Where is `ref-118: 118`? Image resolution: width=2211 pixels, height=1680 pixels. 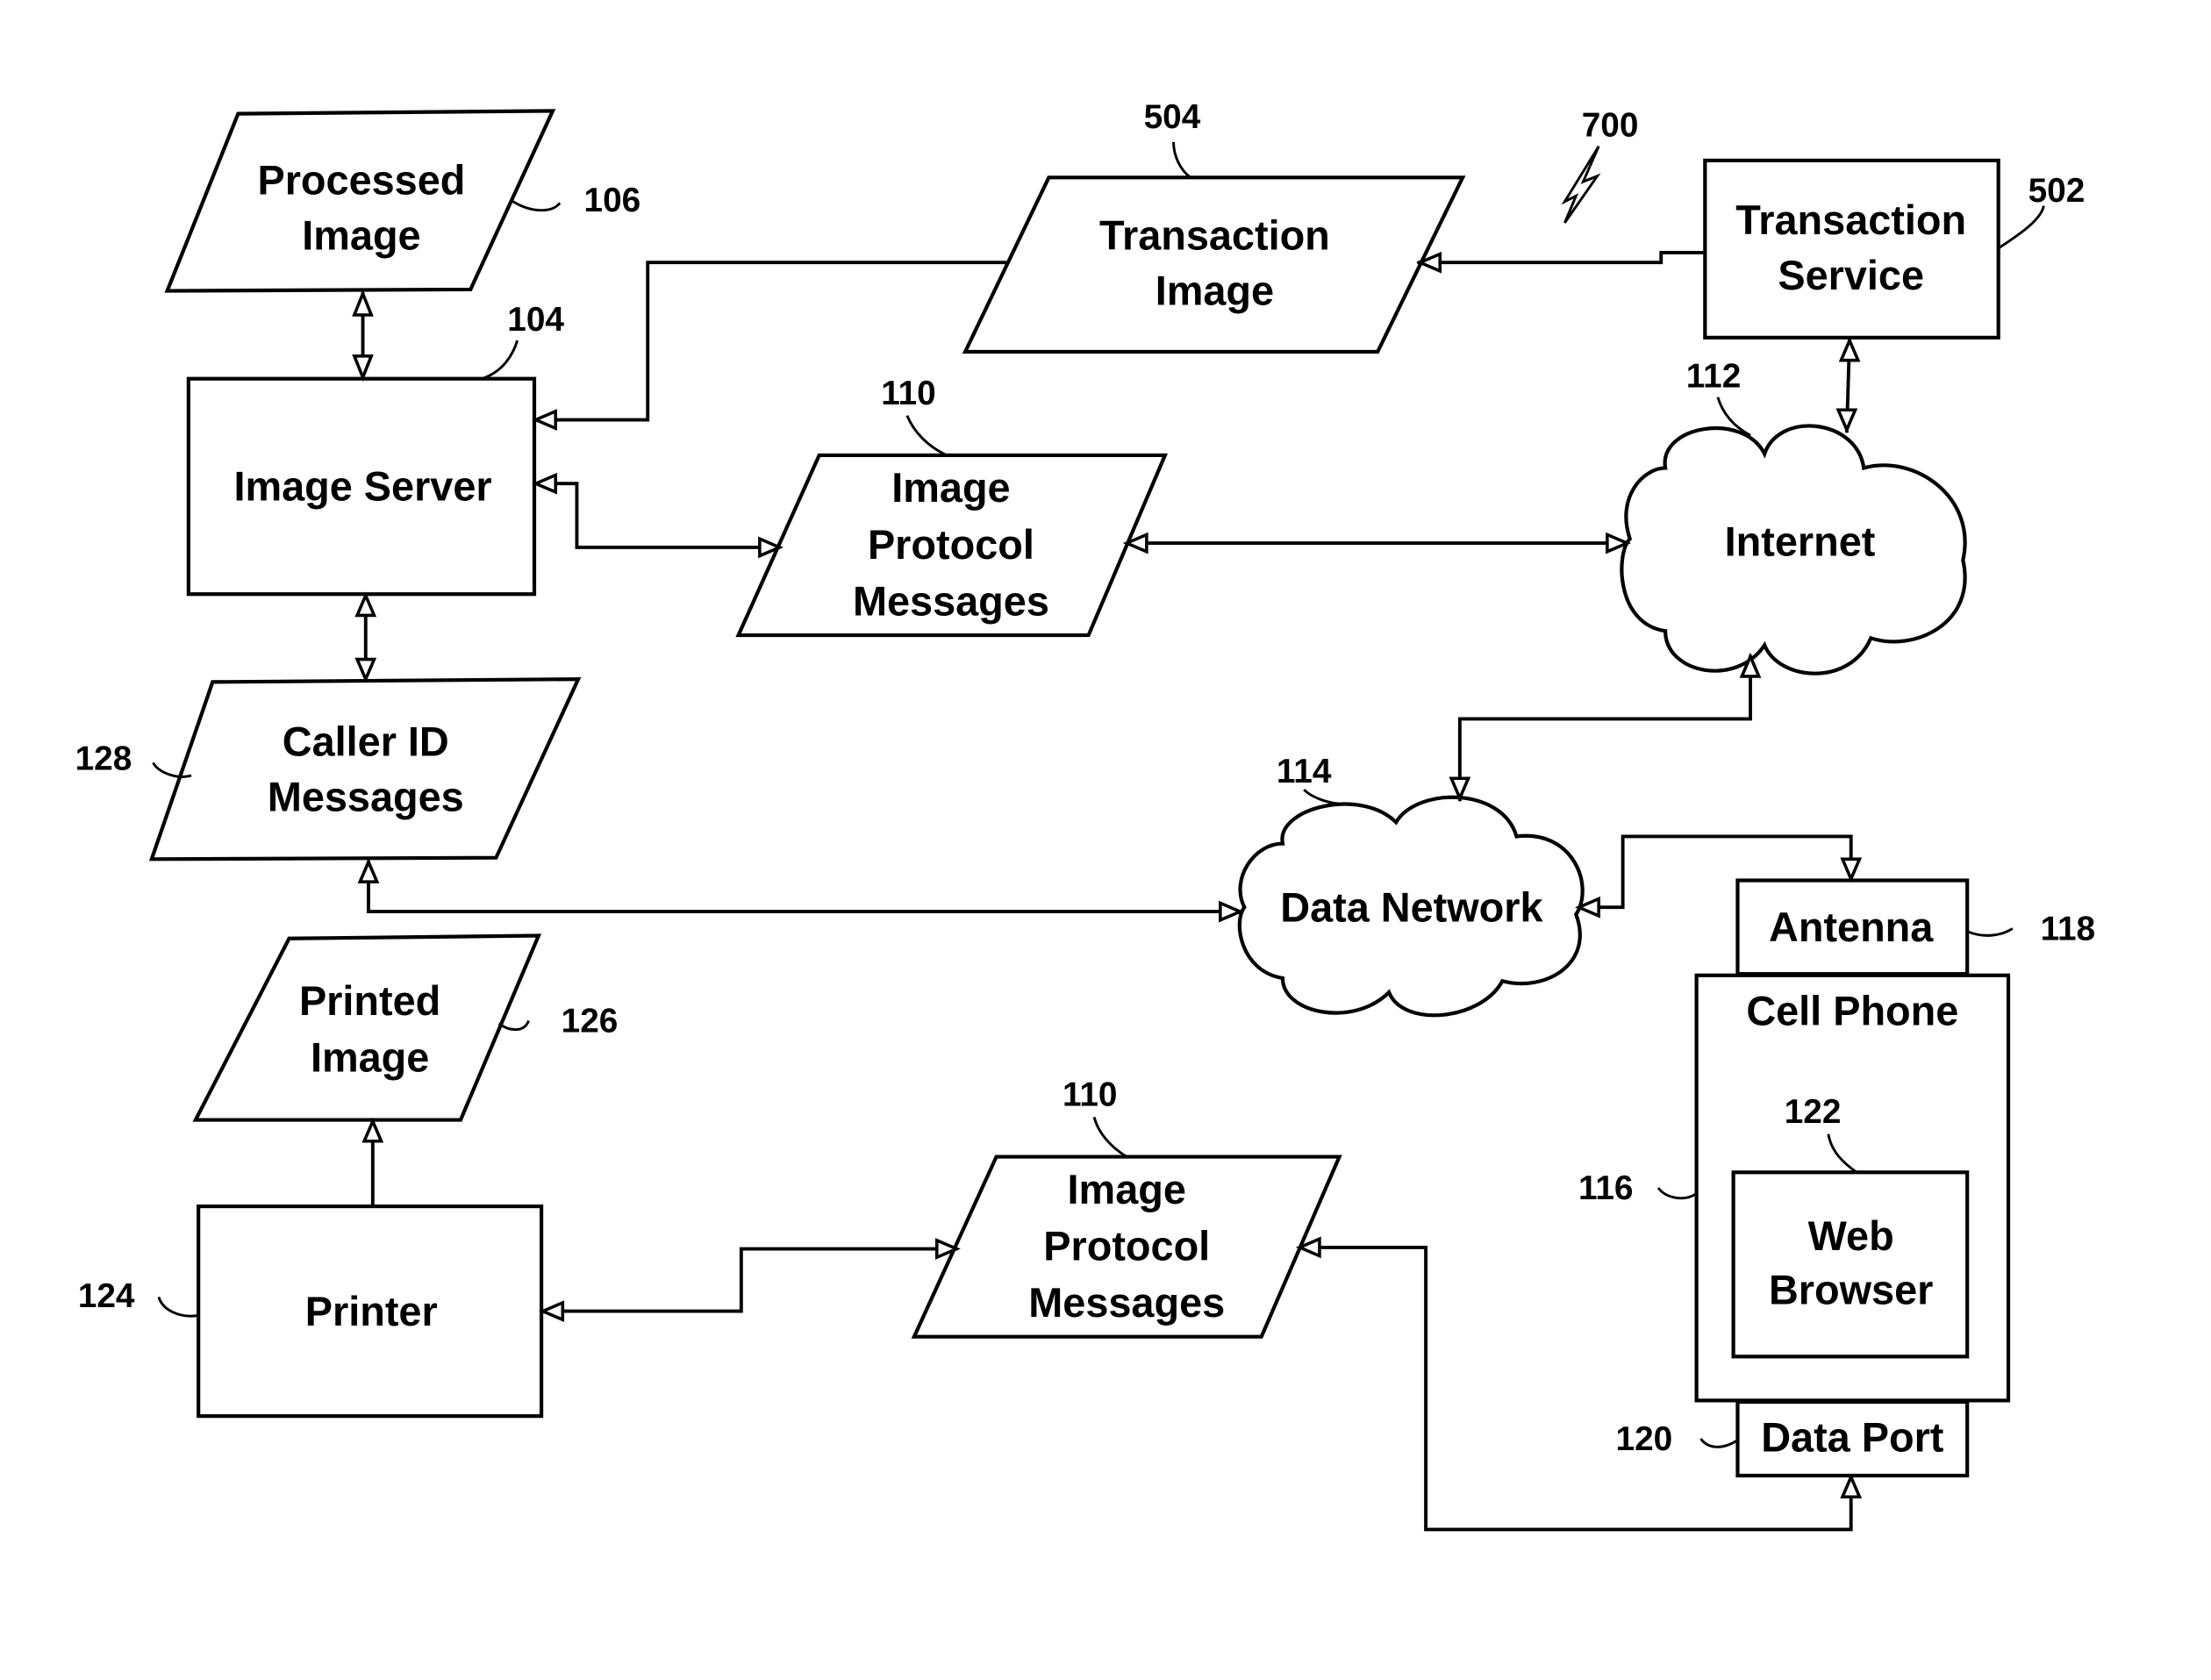 ref-118: 118 is located at coordinates (2068, 928).